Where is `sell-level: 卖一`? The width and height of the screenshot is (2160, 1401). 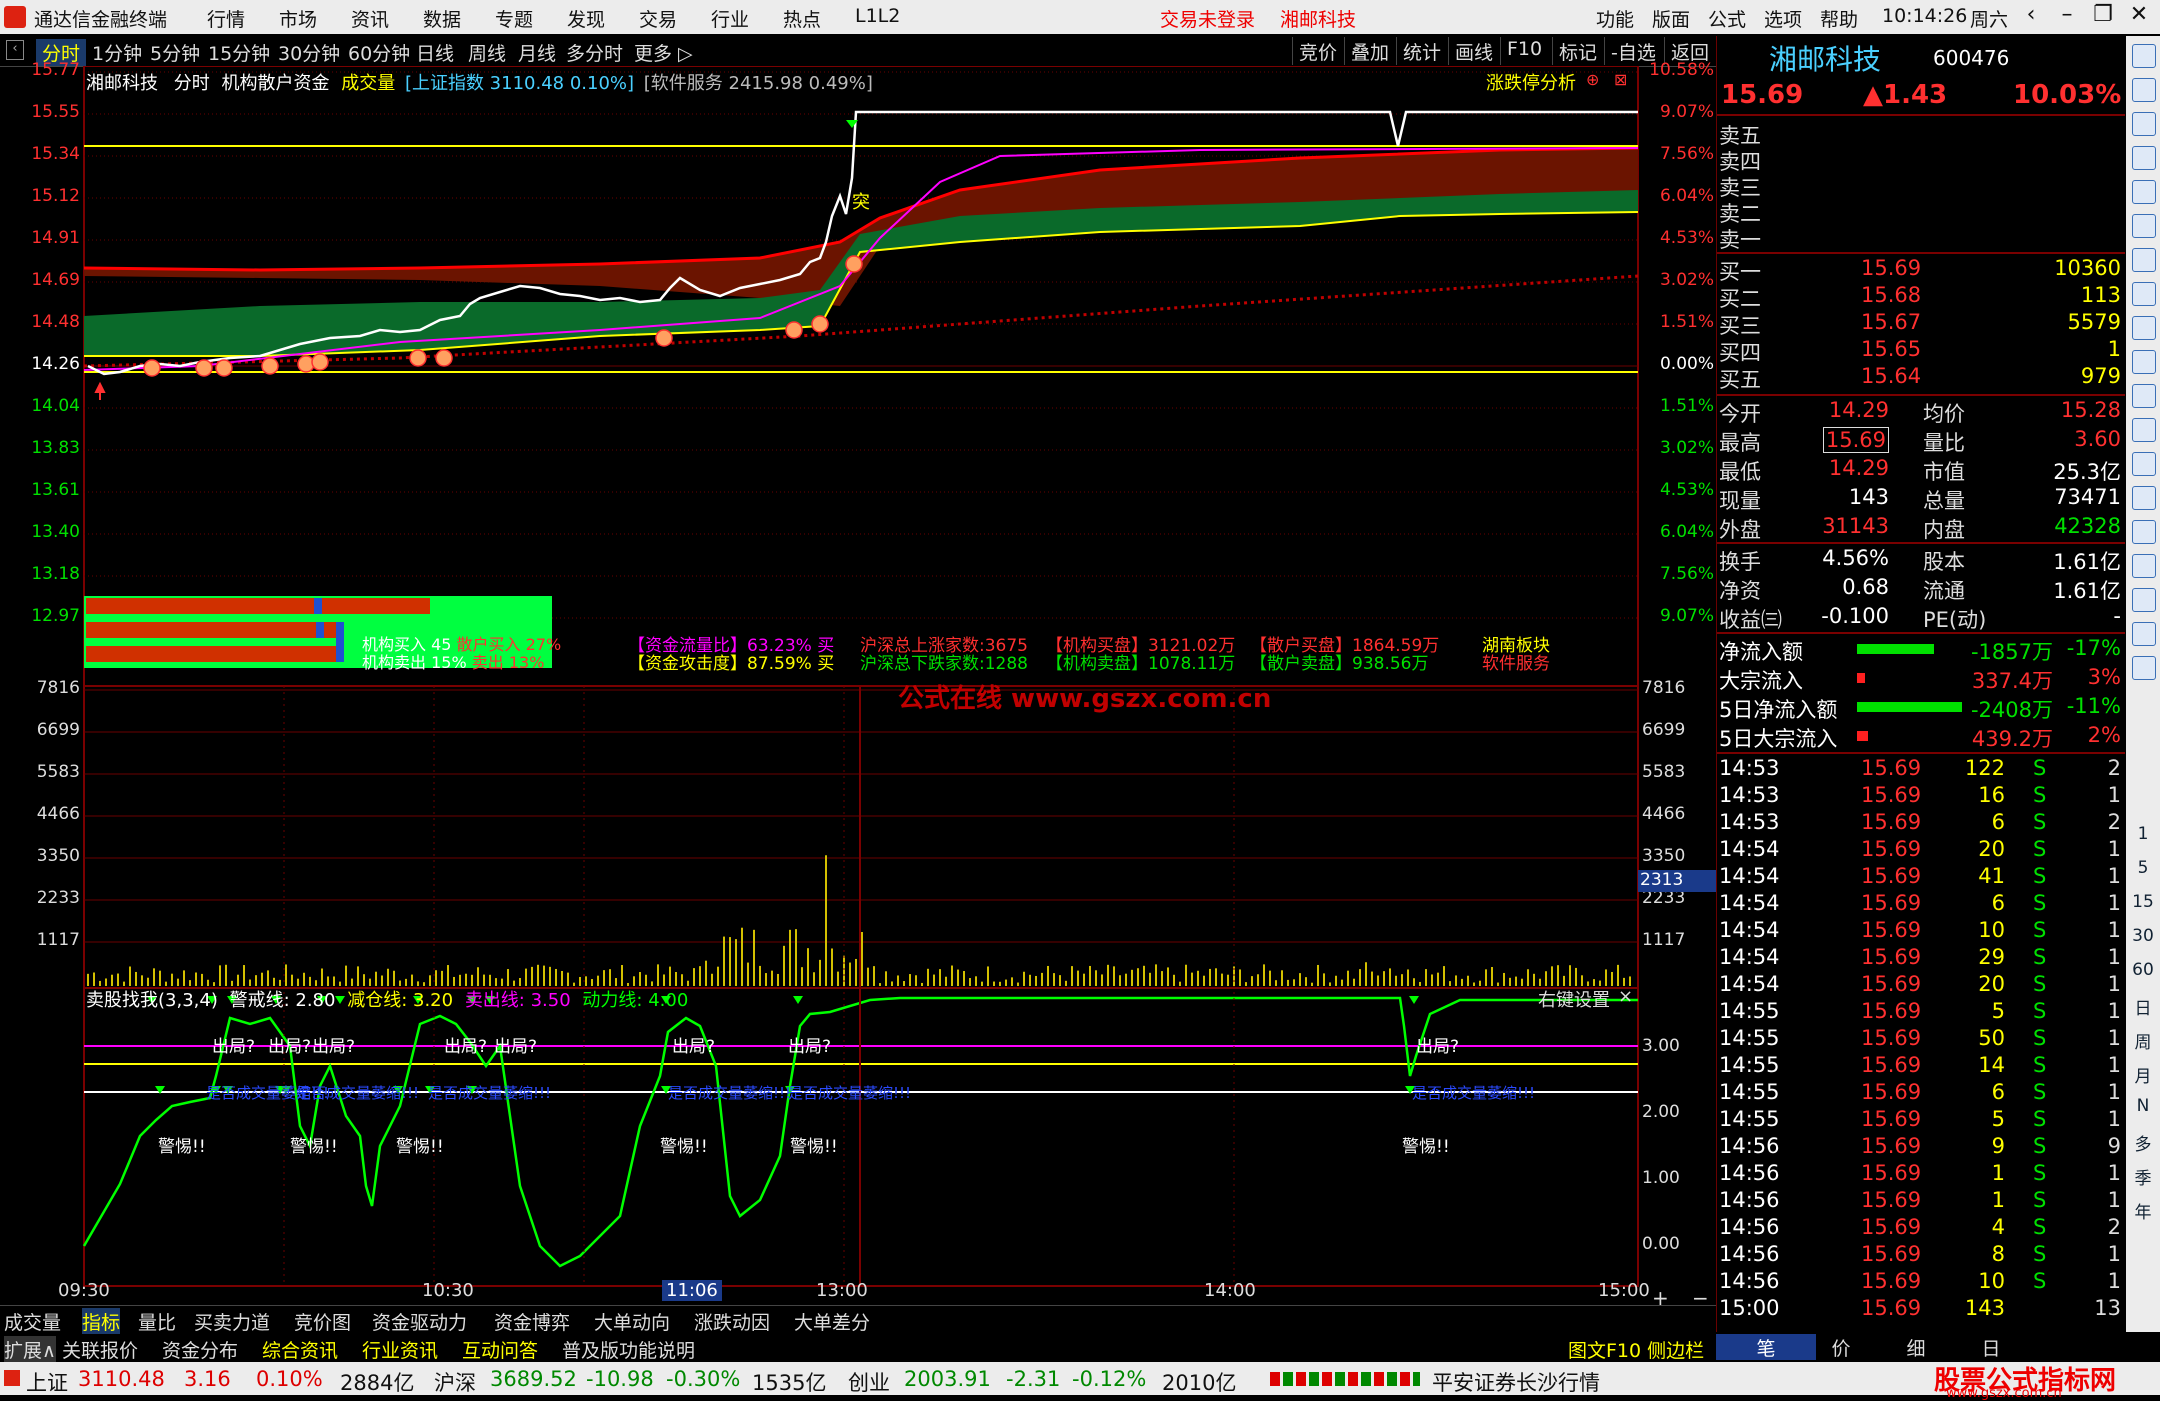
sell-level: 卖一 is located at coordinates (1921, 238).